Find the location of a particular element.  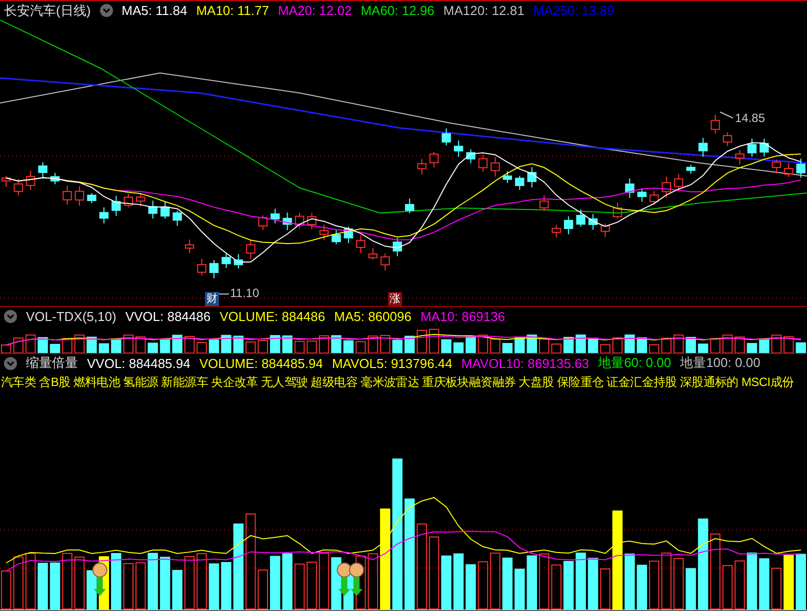

indicator-value: VVOL: 884486 is located at coordinates (168, 316).